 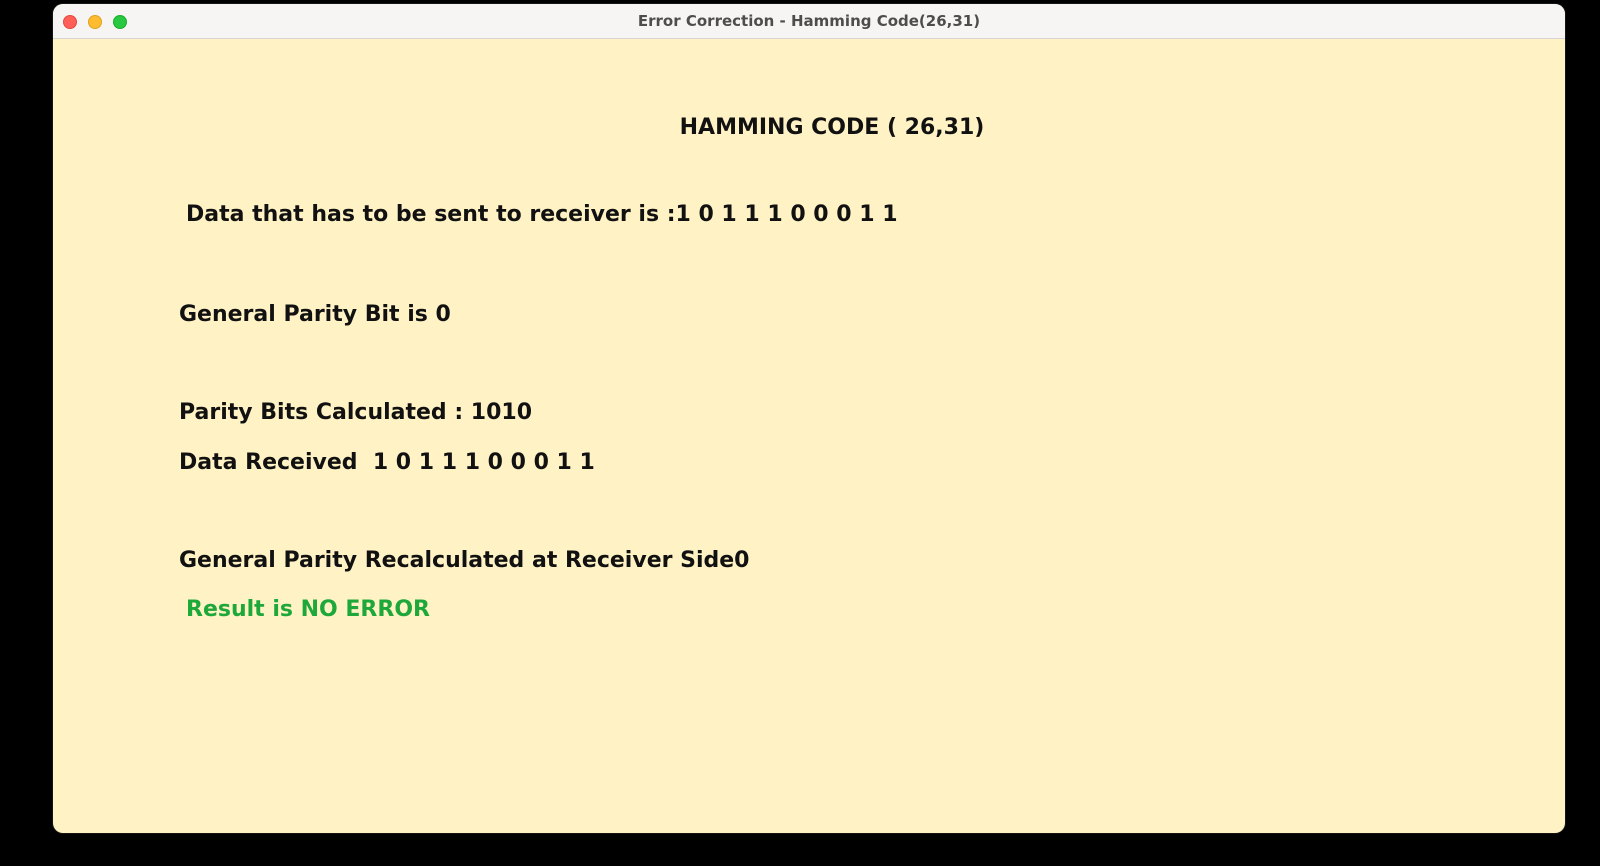 What do you see at coordinates (387, 462) in the screenshot?
I see `data-received-text: Data Received 1 0 1 1 1 0 0 0 1 1` at bounding box center [387, 462].